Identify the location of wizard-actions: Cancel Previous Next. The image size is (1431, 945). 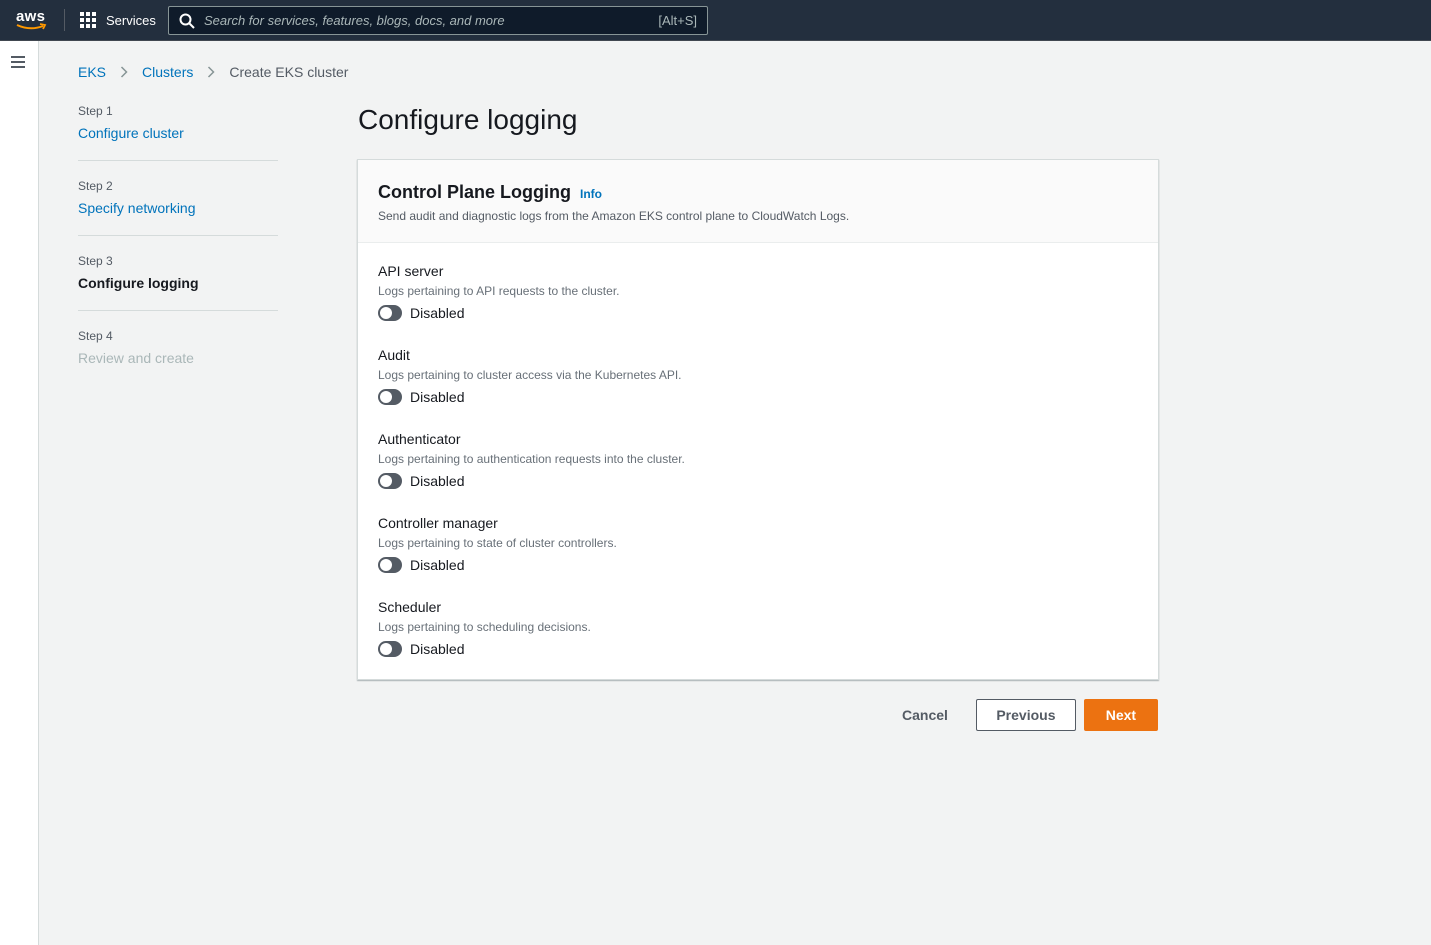
(1021, 715).